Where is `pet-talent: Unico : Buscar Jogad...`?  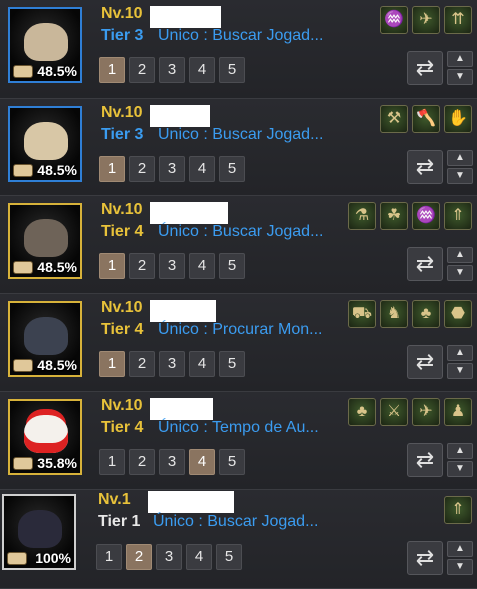
pet-talent: Unico : Buscar Jogad... is located at coordinates (241, 35).